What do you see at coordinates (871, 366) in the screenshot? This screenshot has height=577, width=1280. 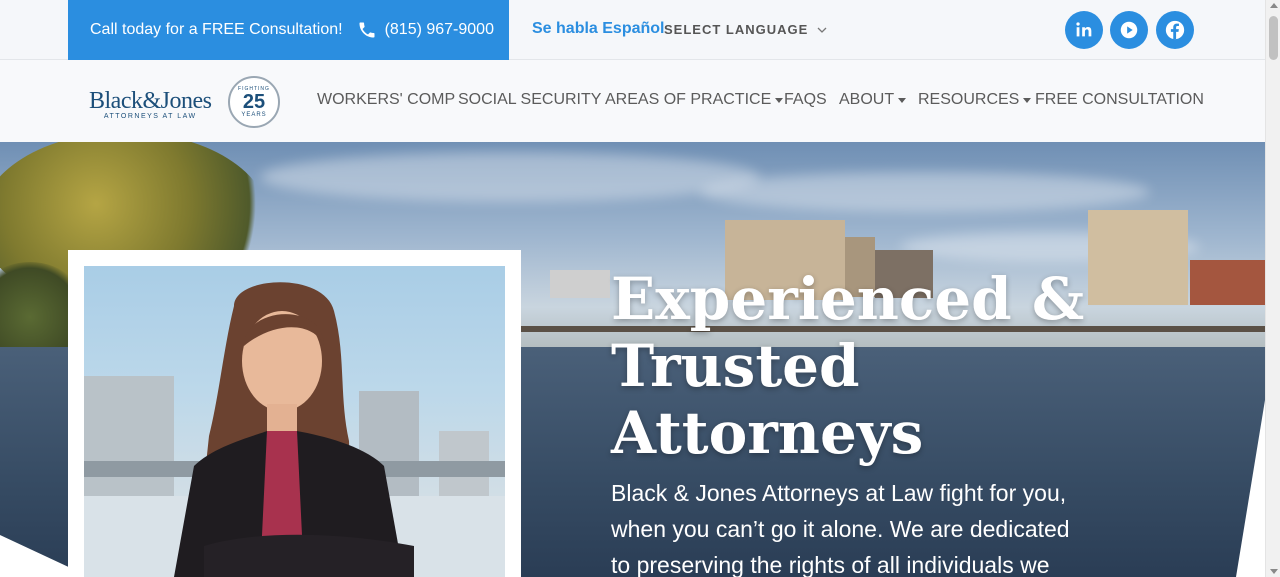 I see `hero-headline: Experienced & Trusted Attorneys` at bounding box center [871, 366].